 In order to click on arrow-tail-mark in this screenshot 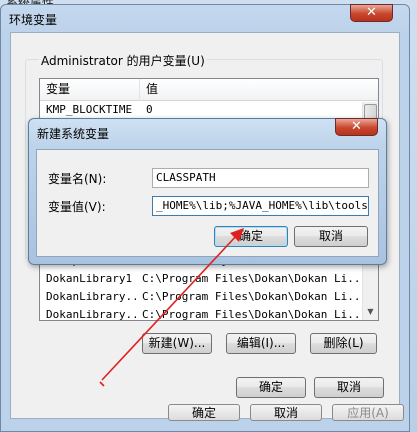, I will do `click(102, 384)`.